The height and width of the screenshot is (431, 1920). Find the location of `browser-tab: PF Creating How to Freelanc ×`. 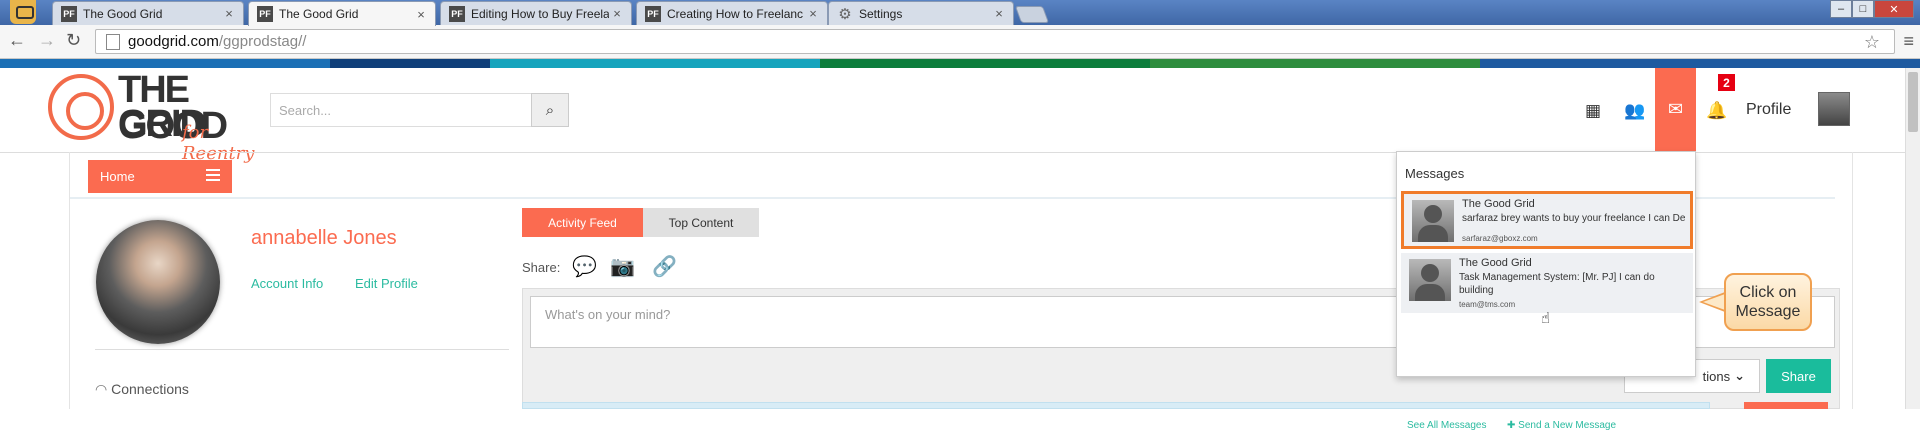

browser-tab: PF Creating How to Freelanc × is located at coordinates (732, 13).